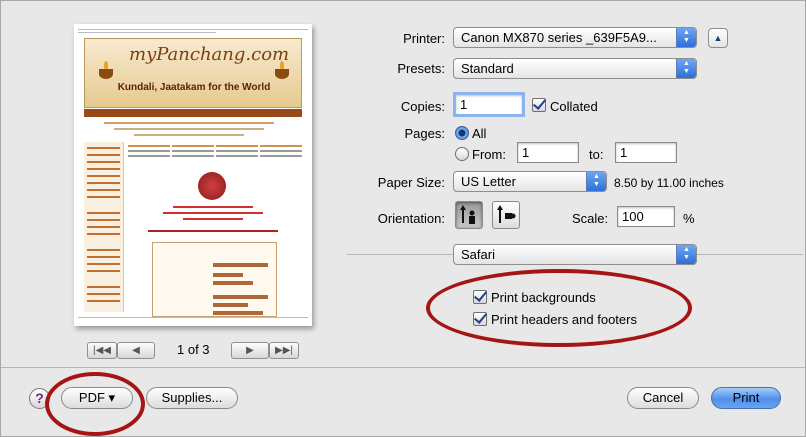 Image resolution: width=806 pixels, height=437 pixels. I want to click on pages-all-radio, so click(462, 133).